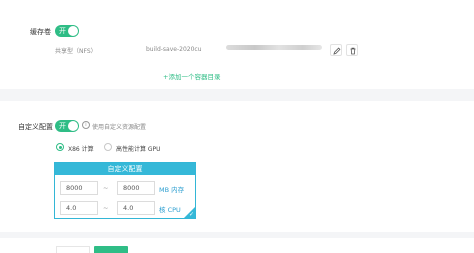  Describe the element at coordinates (81, 148) in the screenshot. I see `radio-x86-label: X86 计算` at that location.